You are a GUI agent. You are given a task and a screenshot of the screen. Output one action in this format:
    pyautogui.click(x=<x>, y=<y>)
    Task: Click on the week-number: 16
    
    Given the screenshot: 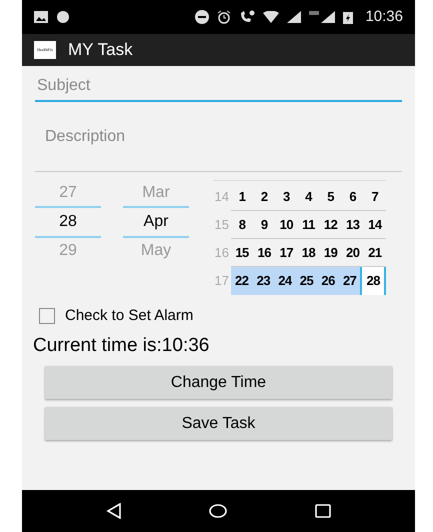 What is the action you would take?
    pyautogui.click(x=222, y=253)
    